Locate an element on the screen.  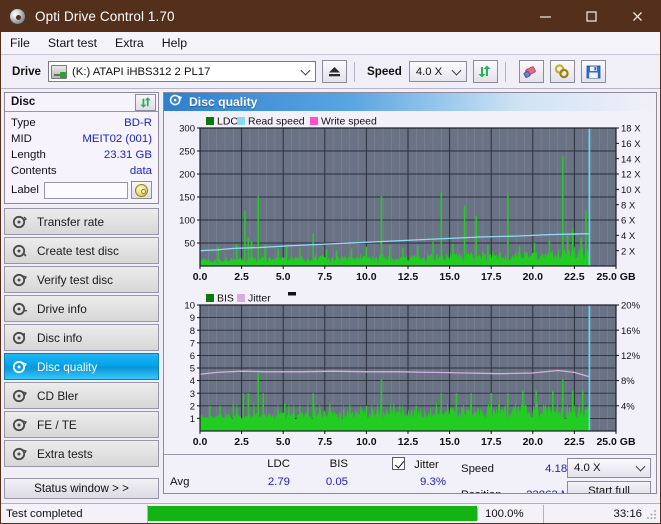
disc-label-input is located at coordinates (85, 190).